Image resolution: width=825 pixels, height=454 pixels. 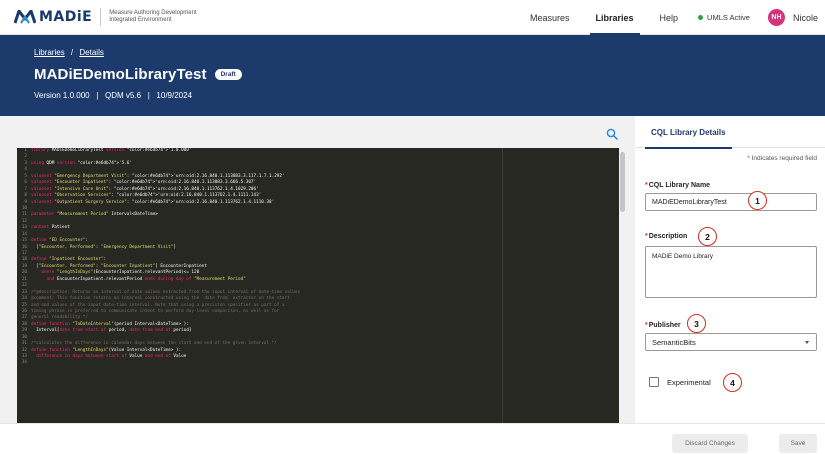 What do you see at coordinates (24, 363) in the screenshot?
I see `line-number: 34` at bounding box center [24, 363].